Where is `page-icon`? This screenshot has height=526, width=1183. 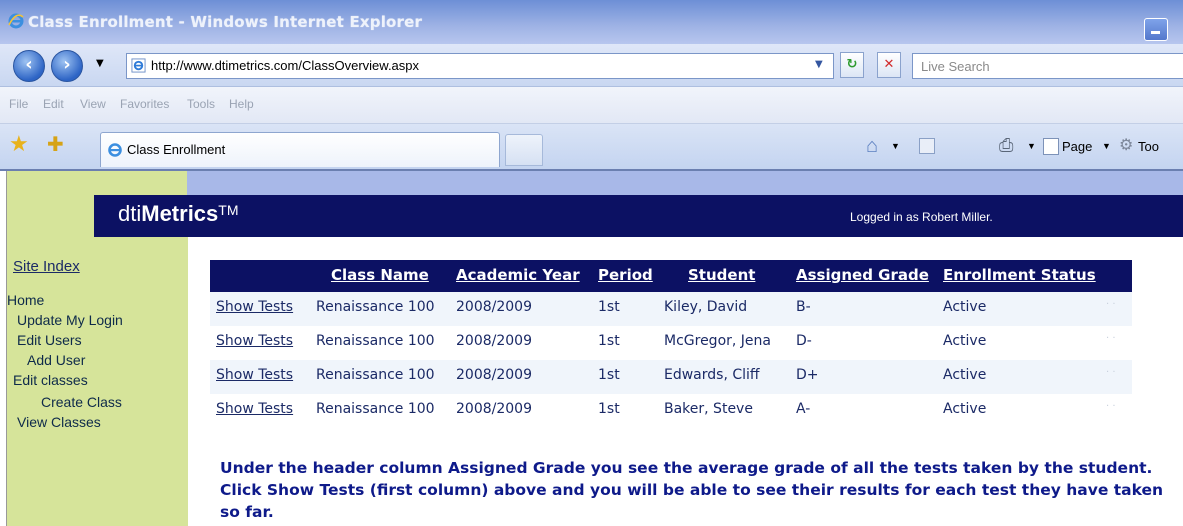
page-icon is located at coordinates (138, 65).